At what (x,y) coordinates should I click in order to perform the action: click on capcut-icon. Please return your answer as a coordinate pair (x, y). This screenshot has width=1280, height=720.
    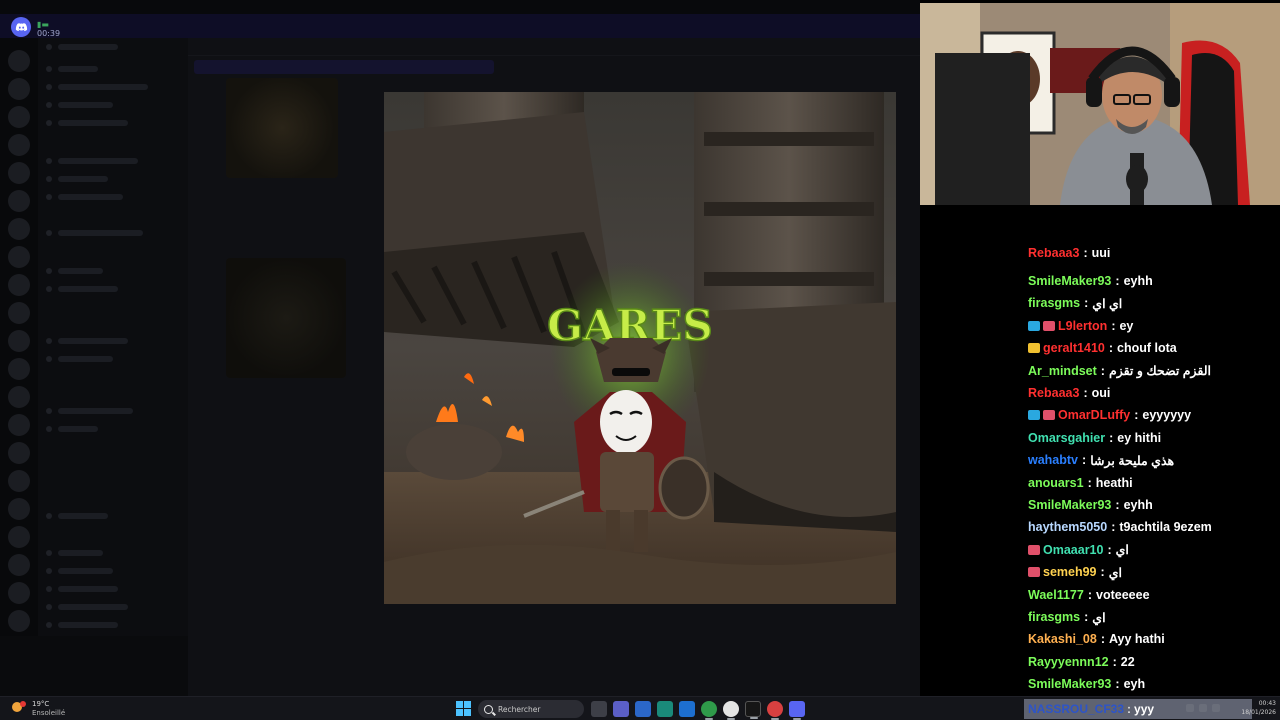
    Looking at the image, I should click on (753, 710).